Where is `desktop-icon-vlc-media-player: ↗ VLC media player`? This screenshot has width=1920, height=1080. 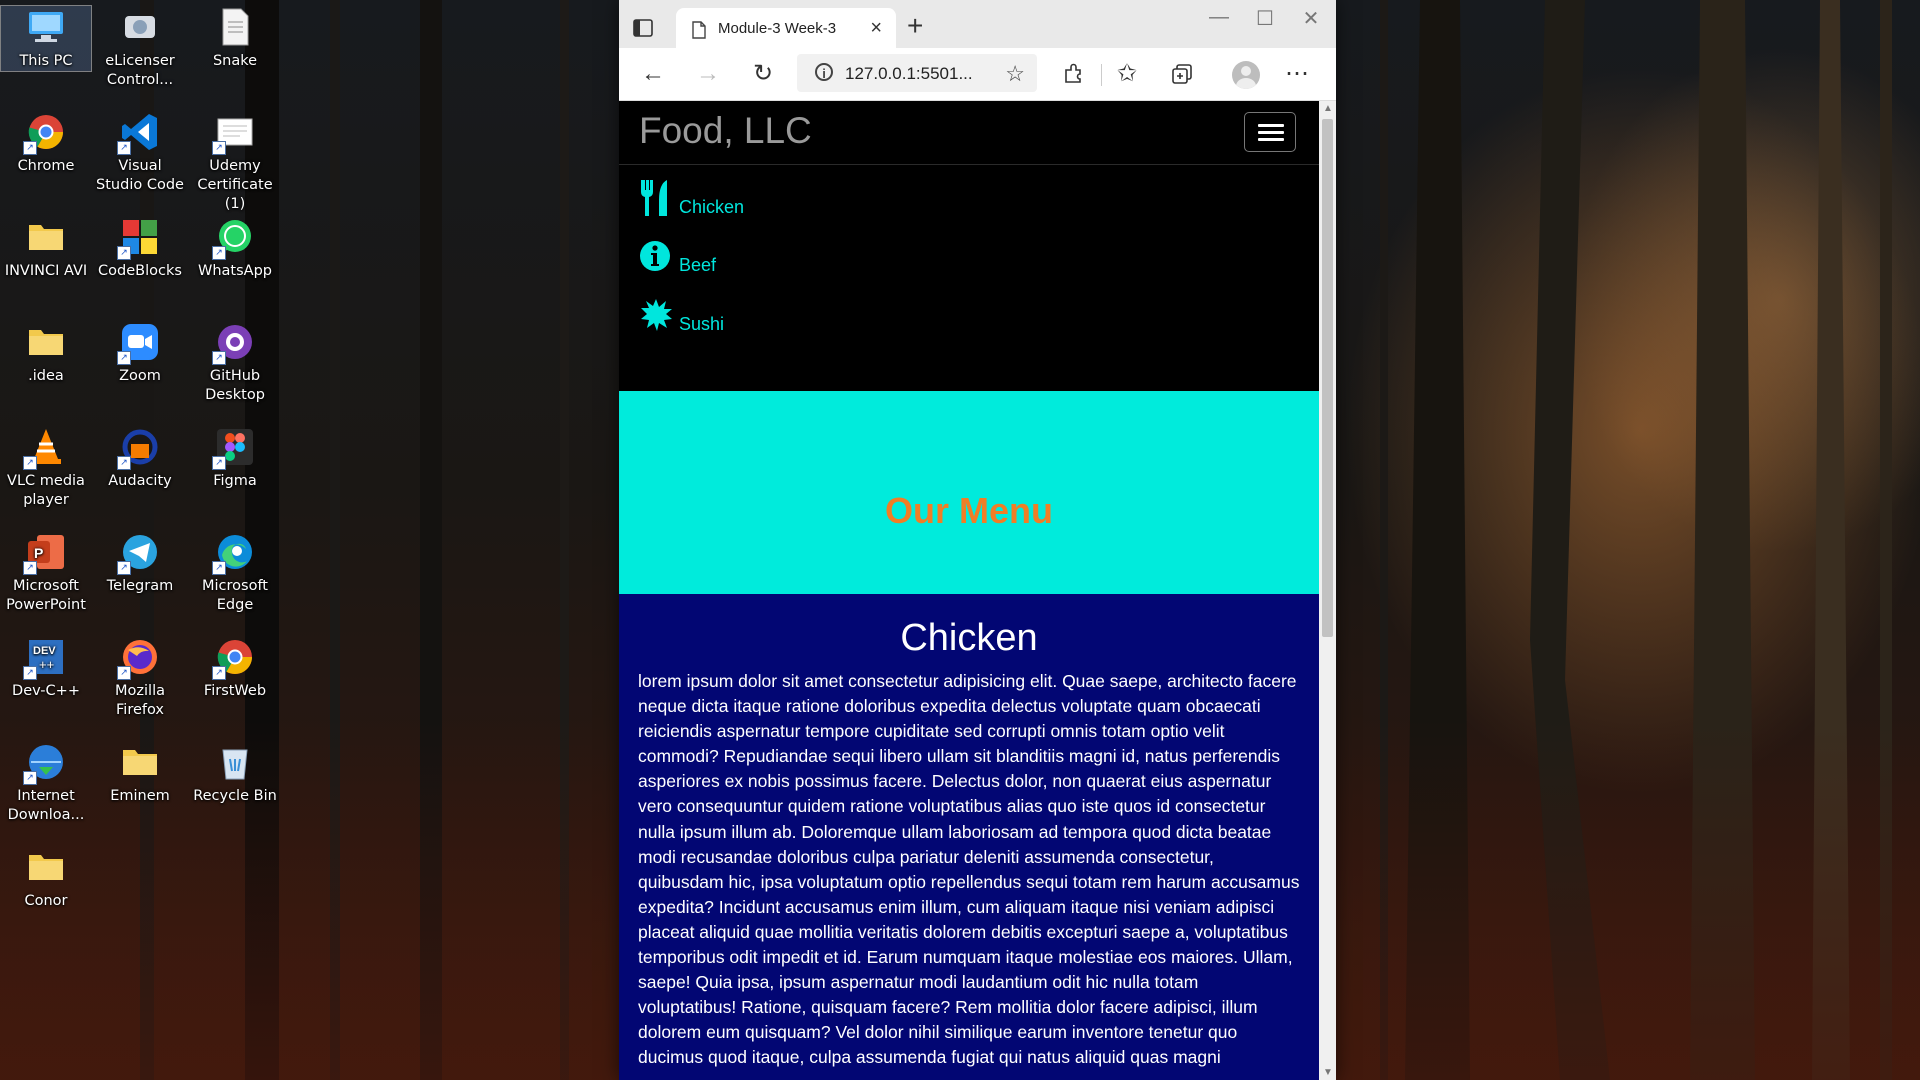 desktop-icon-vlc-media-player: ↗ VLC media player is located at coordinates (46, 468).